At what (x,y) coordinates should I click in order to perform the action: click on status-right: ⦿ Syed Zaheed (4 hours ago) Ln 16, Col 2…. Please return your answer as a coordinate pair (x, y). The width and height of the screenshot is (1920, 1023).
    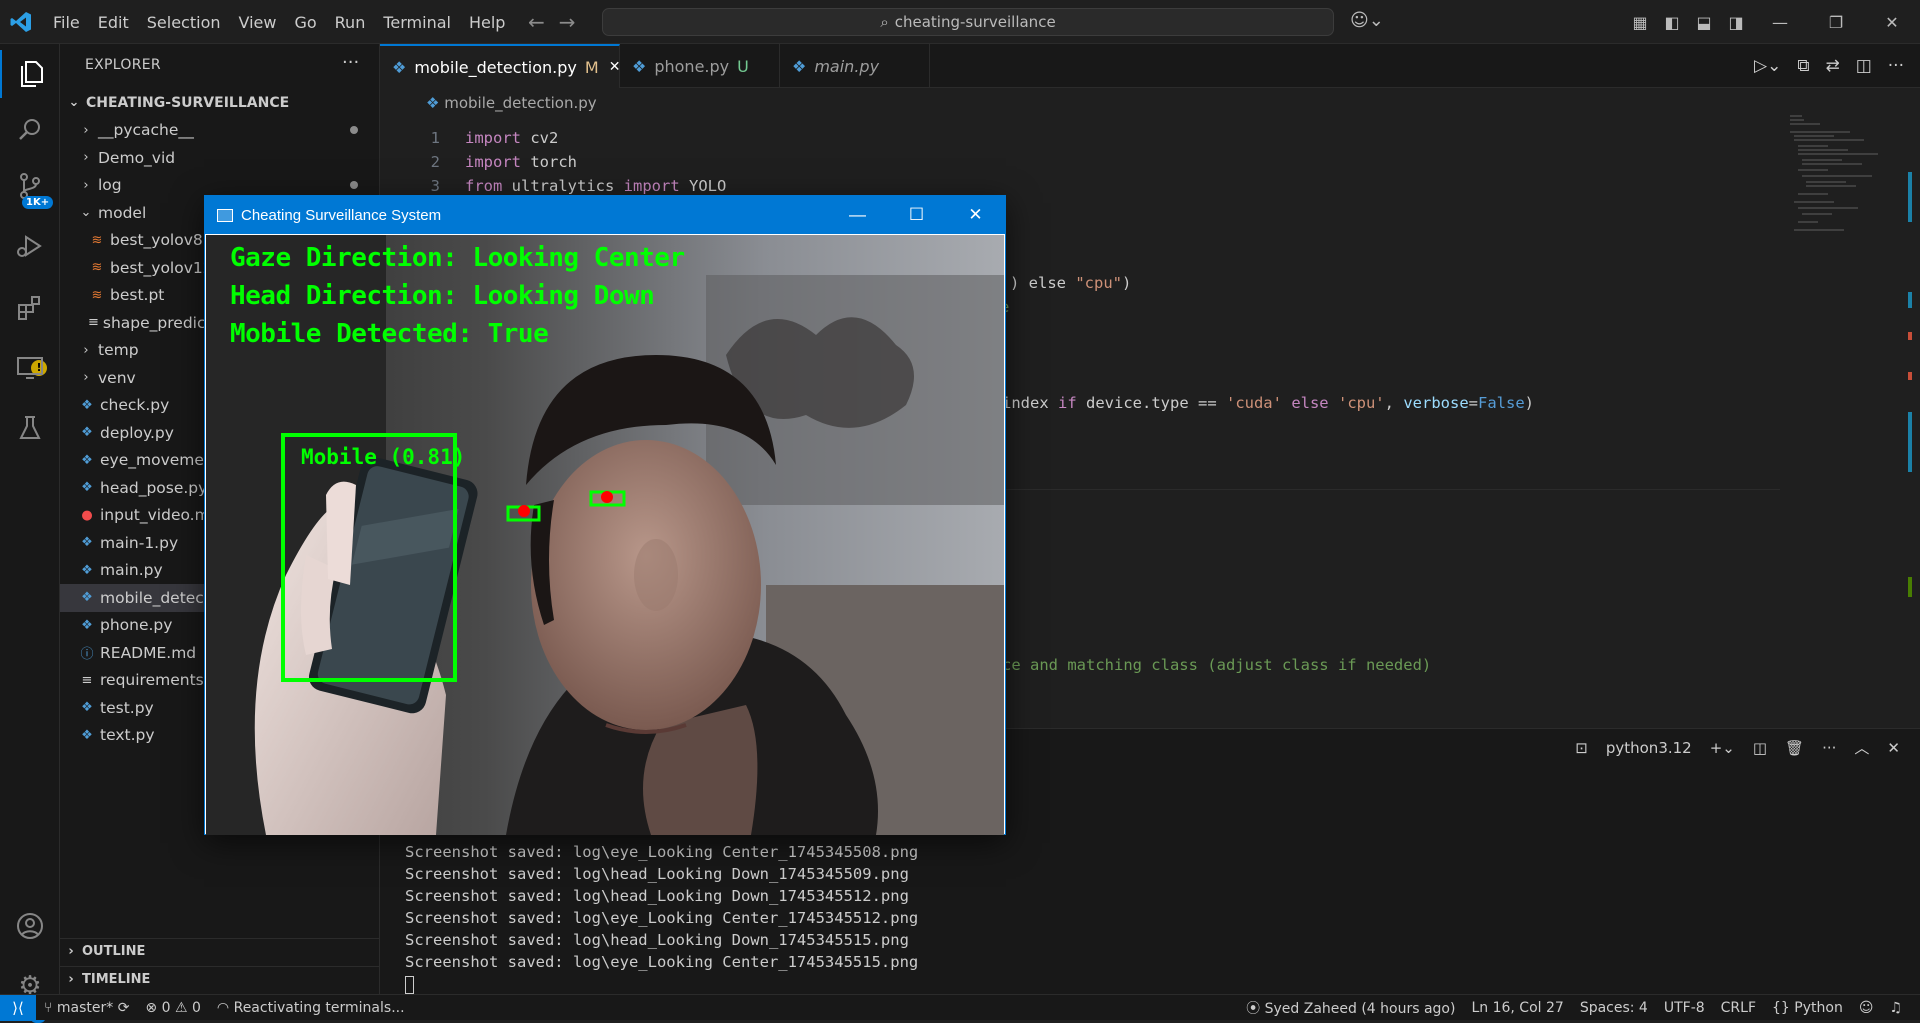
    Looking at the image, I should click on (1574, 1008).